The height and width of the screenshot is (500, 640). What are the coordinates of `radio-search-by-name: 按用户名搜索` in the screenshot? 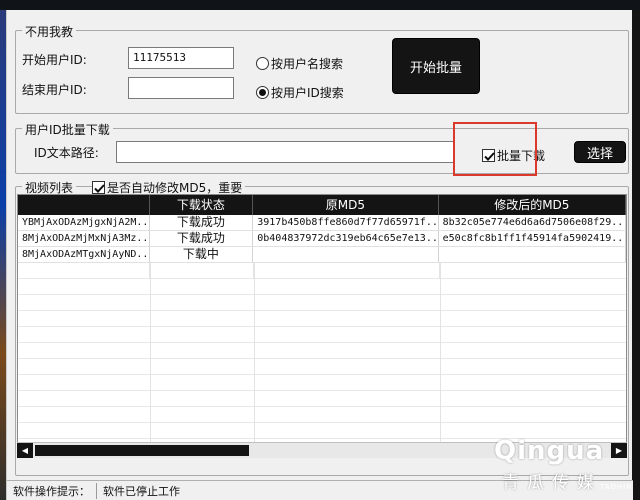 It's located at (299, 63).